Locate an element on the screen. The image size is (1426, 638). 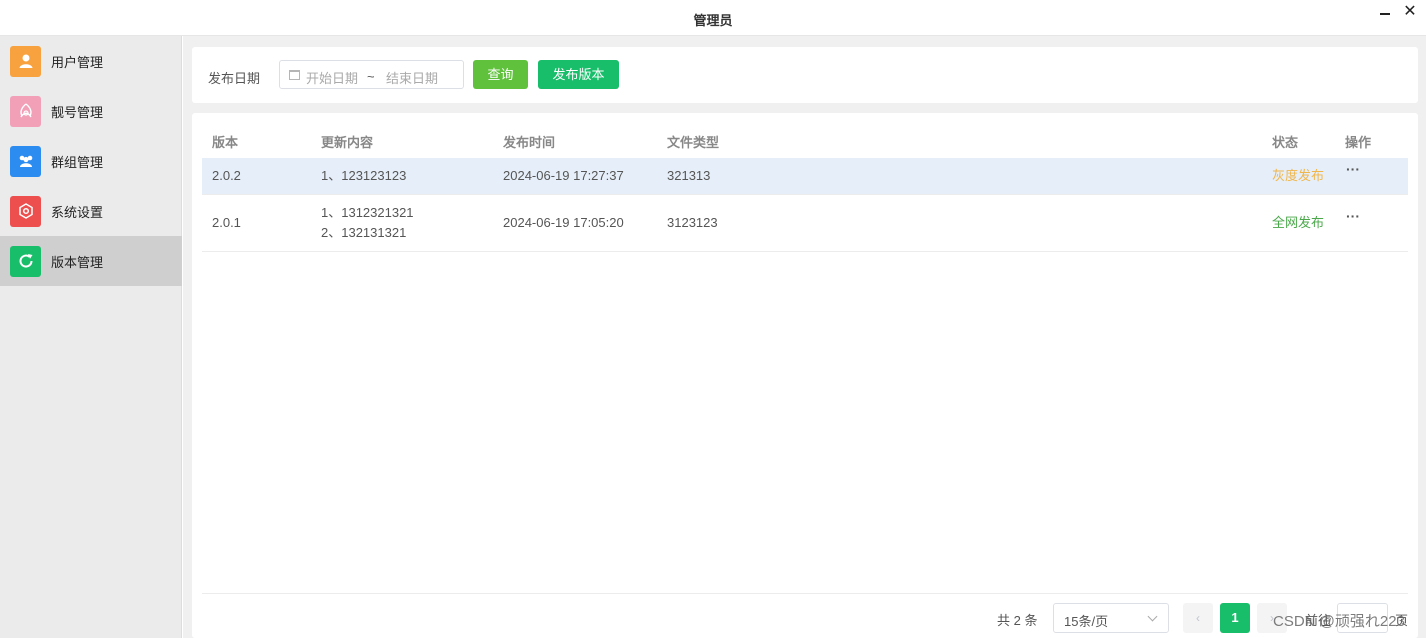
window-title: 管理员 is located at coordinates (713, 20).